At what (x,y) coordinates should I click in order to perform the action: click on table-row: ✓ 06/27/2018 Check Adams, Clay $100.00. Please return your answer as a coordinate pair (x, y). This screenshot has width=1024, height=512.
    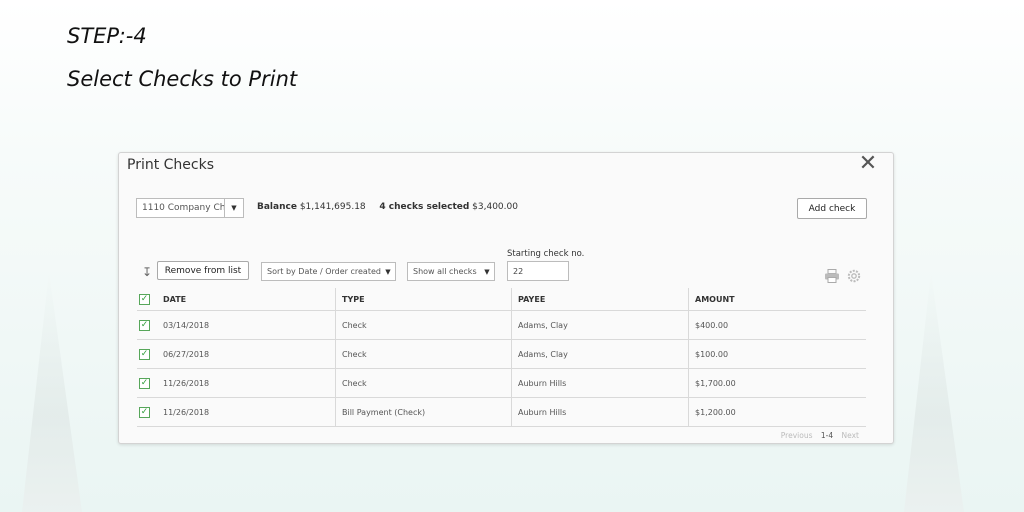
    Looking at the image, I should click on (501, 354).